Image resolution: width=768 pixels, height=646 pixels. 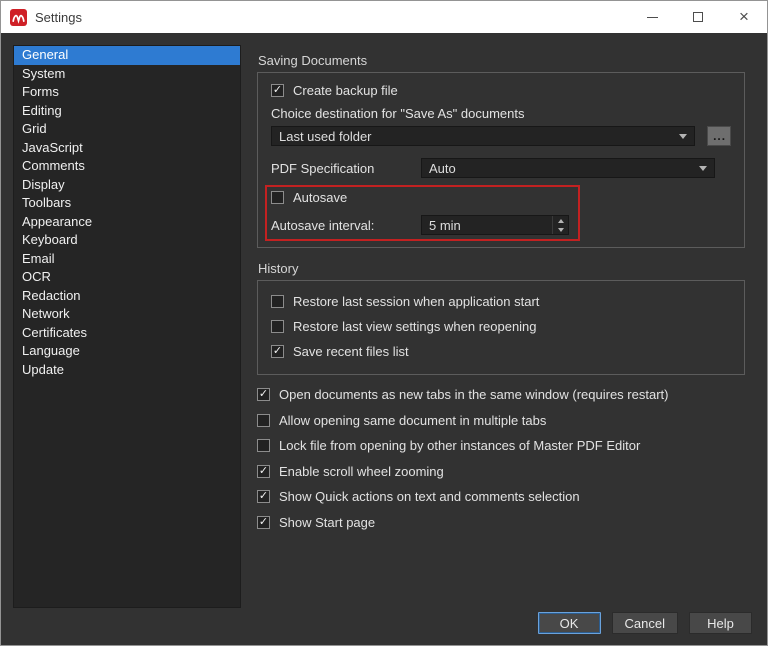 What do you see at coordinates (127, 314) in the screenshot?
I see `sidebar-item-network: Network` at bounding box center [127, 314].